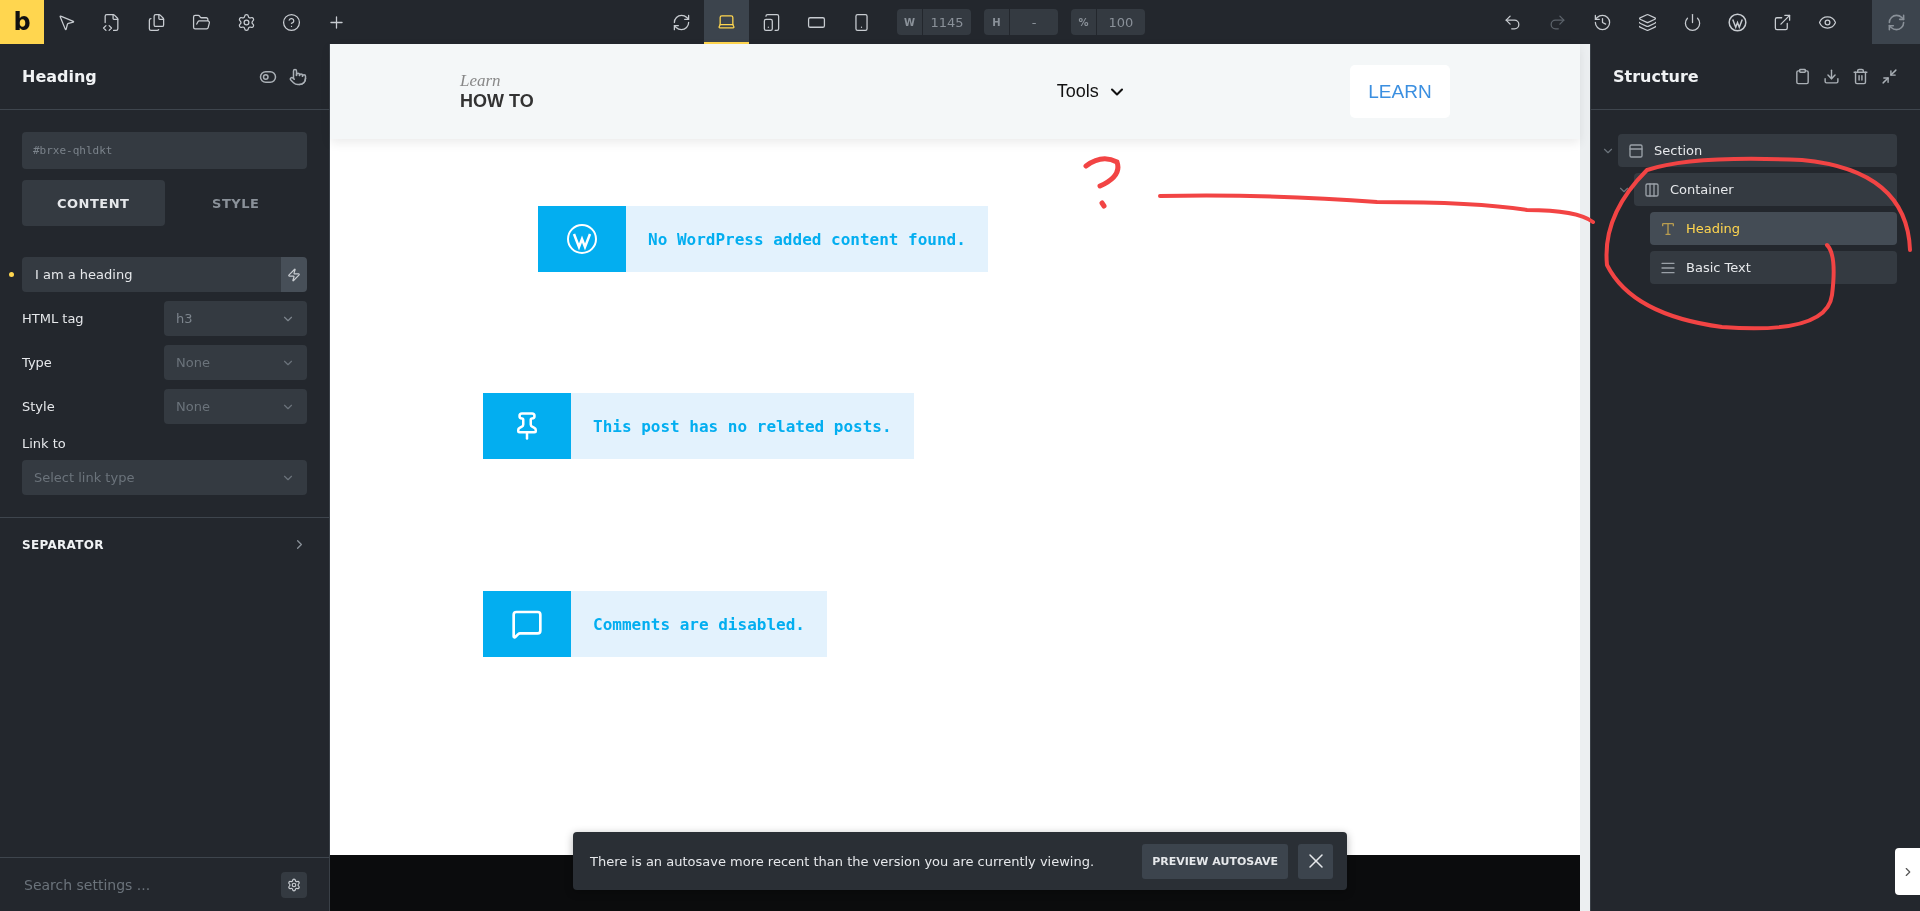 This screenshot has height=911, width=1920. Describe the element at coordinates (527, 624) in the screenshot. I see `comments-icon` at that location.